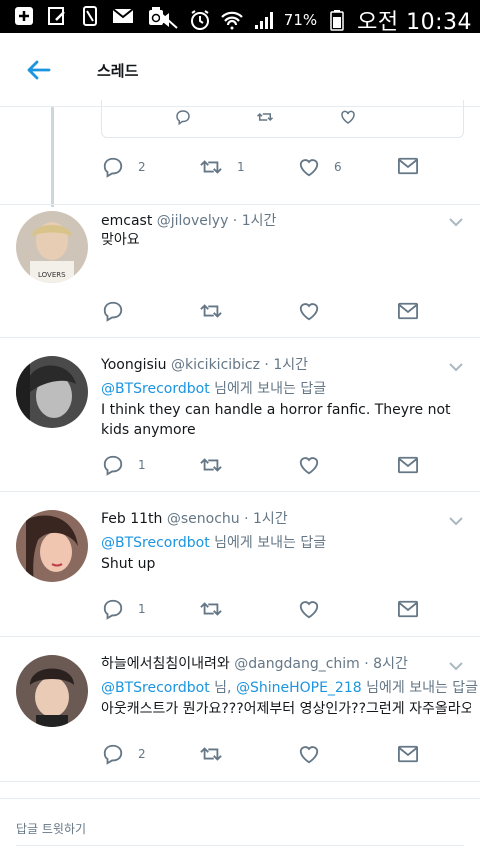 The height and width of the screenshot is (853, 480). I want to click on tweet-header: Yoongisiu @kicikicibicz · 1시간, so click(204, 364).